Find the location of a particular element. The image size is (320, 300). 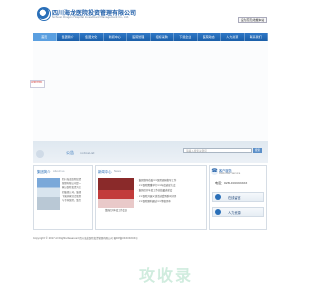

message-link-label: 在线留言 is located at coordinates (234, 198).